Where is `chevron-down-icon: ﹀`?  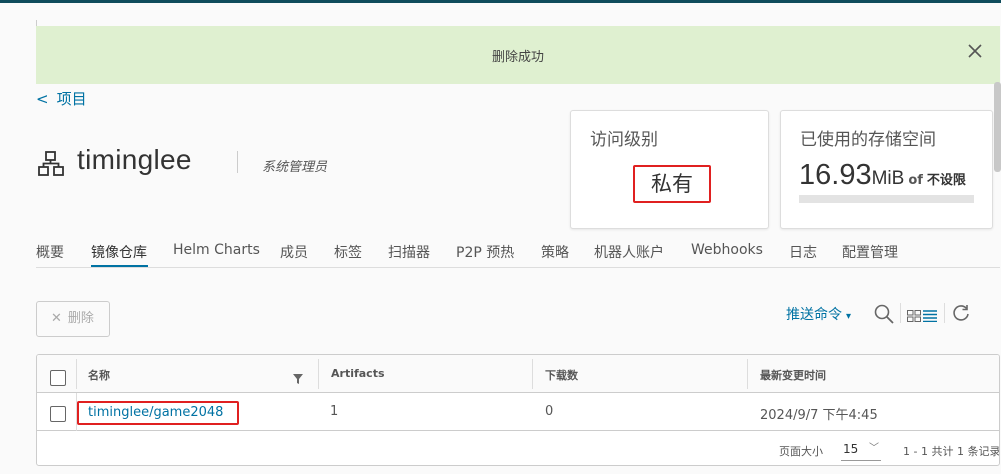 chevron-down-icon: ﹀ is located at coordinates (874, 448).